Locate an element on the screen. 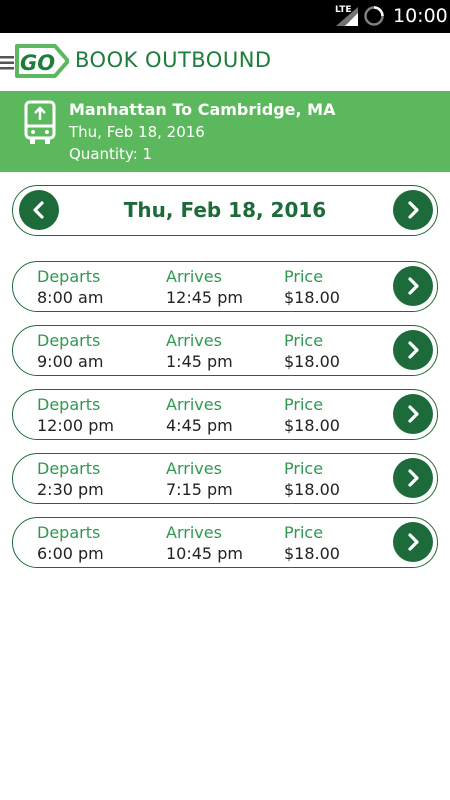 The width and height of the screenshot is (450, 800). go-logo: GO is located at coordinates (41, 61).